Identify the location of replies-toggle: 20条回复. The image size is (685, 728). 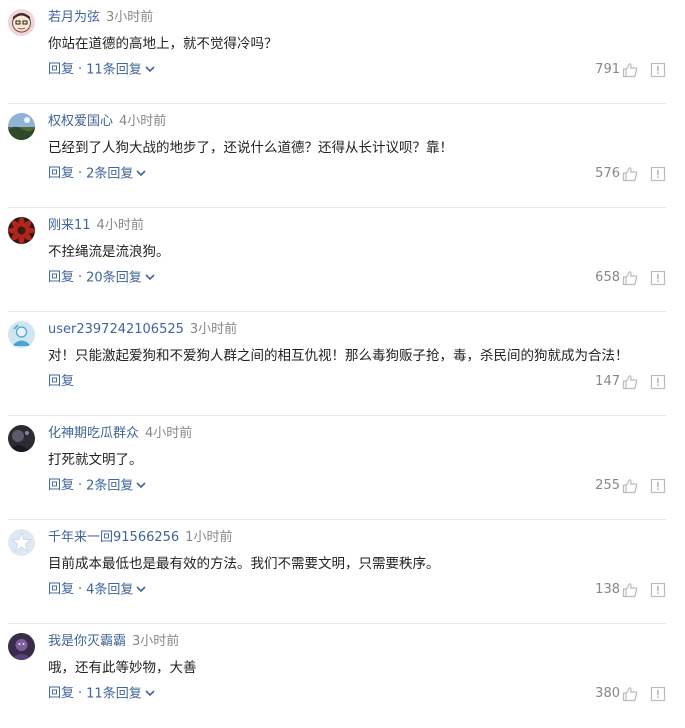
(120, 278).